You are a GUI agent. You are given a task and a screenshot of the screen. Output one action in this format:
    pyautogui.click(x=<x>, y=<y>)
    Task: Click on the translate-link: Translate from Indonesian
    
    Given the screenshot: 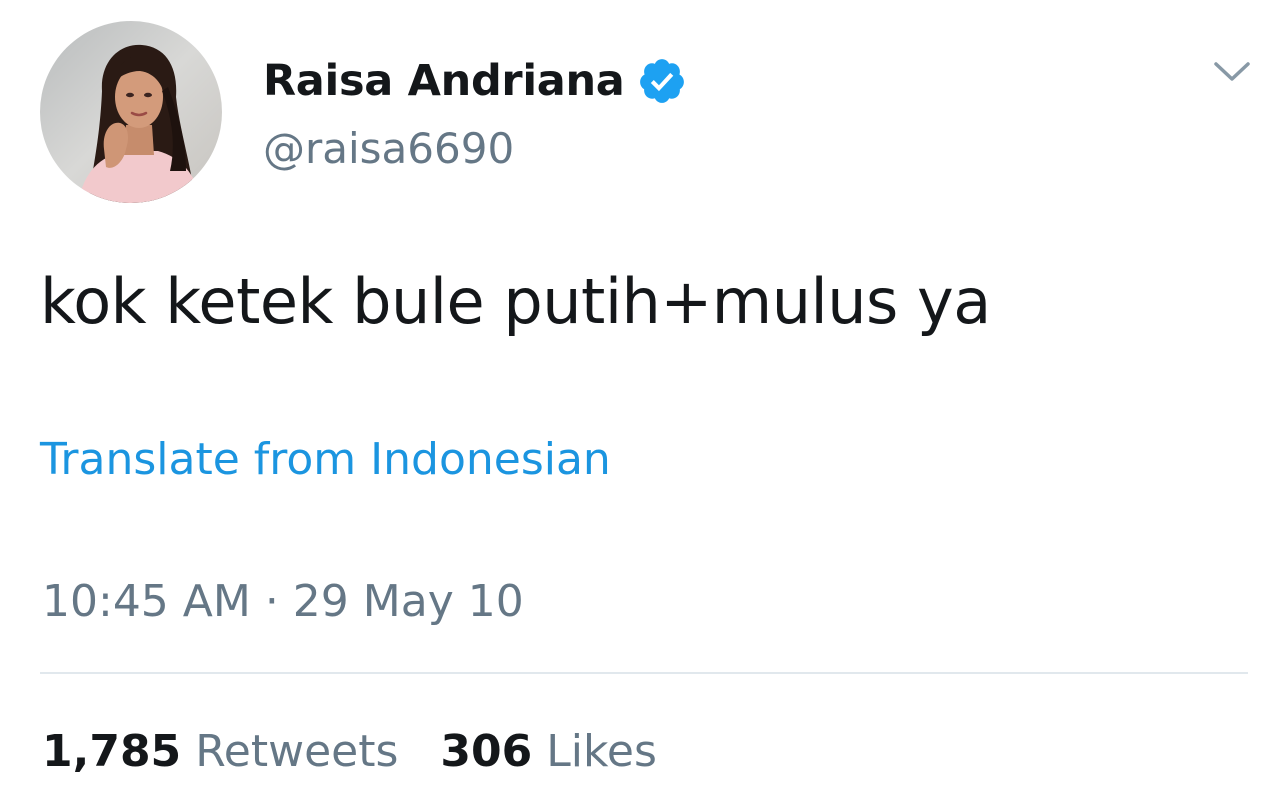 What is the action you would take?
    pyautogui.click(x=325, y=460)
    